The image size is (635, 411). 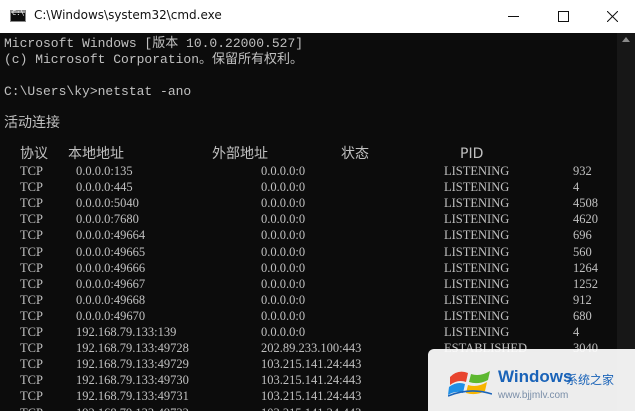 I want to click on row-pid: 932, so click(x=582, y=171).